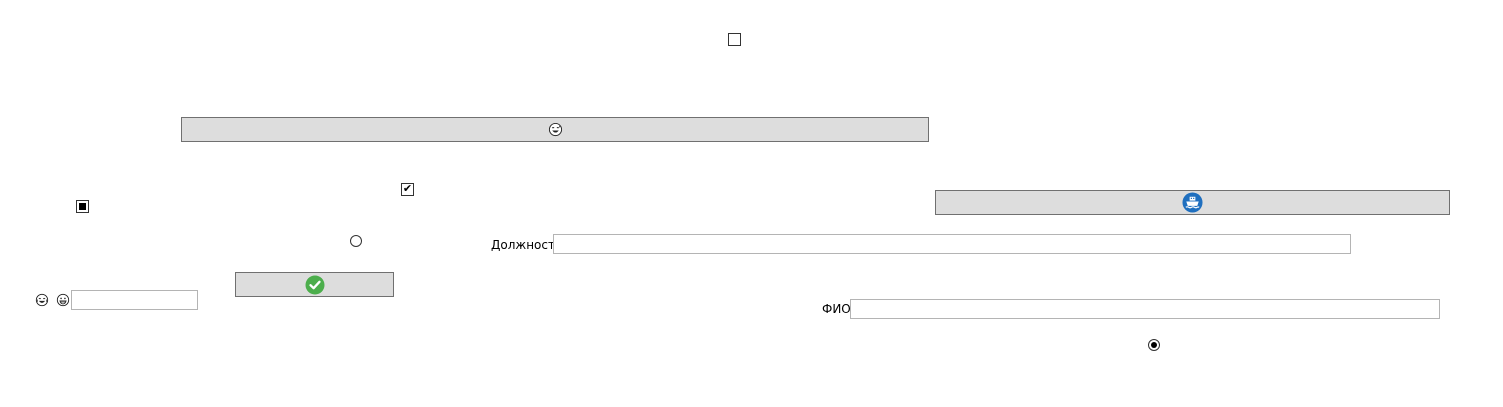  I want to click on position-input, so click(952, 244).